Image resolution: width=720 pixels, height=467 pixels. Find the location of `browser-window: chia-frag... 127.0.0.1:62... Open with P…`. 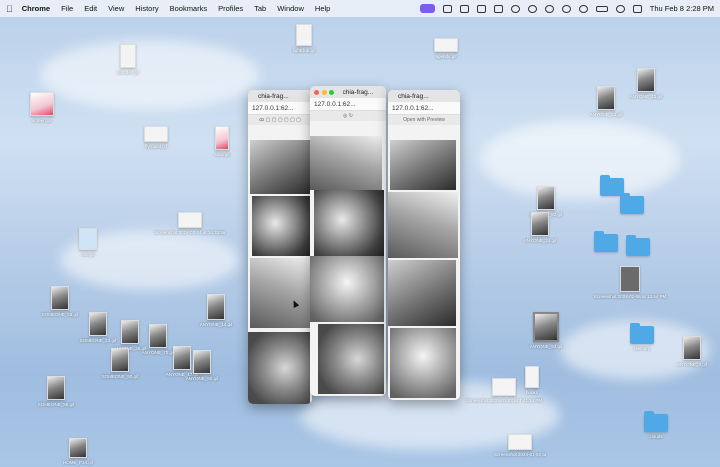

browser-window: chia-frag... 127.0.0.1:62... Open with P… is located at coordinates (424, 245).